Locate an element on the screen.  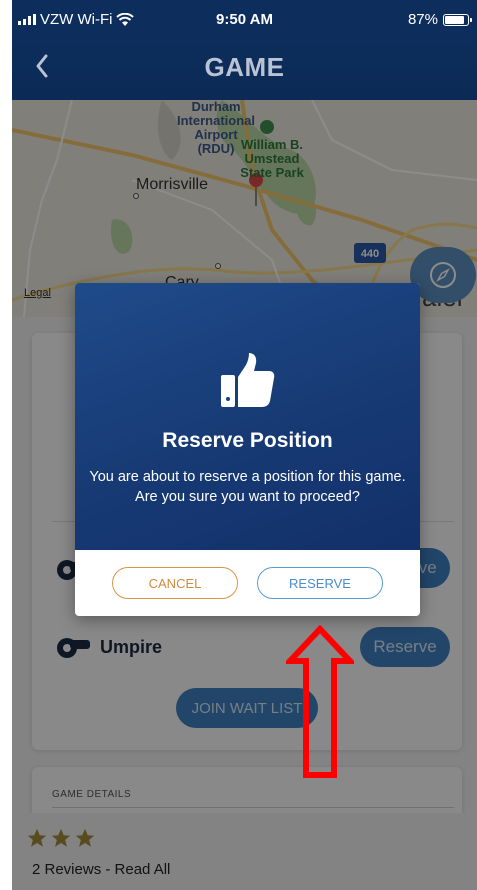
battery-fill is located at coordinates (455, 19).